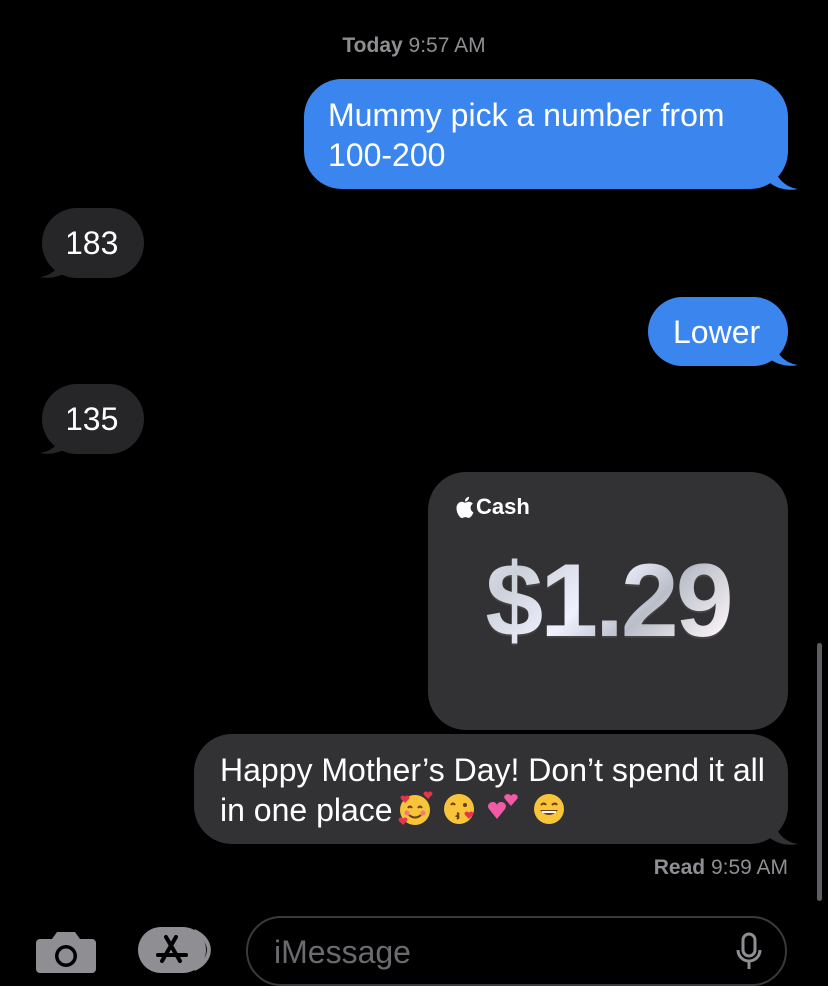 Image resolution: width=828 pixels, height=986 pixels. I want to click on apple-logo-icon, so click(465, 507).